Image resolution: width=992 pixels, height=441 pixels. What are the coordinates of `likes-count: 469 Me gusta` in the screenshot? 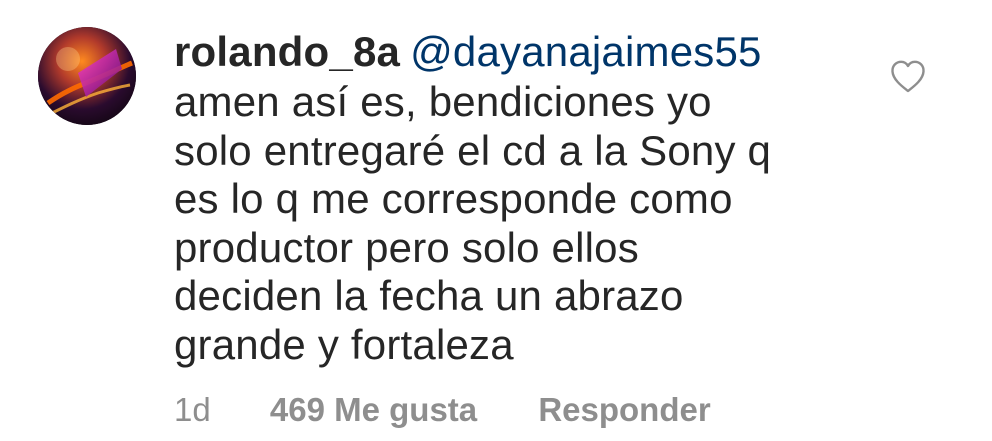 It's located at (373, 410).